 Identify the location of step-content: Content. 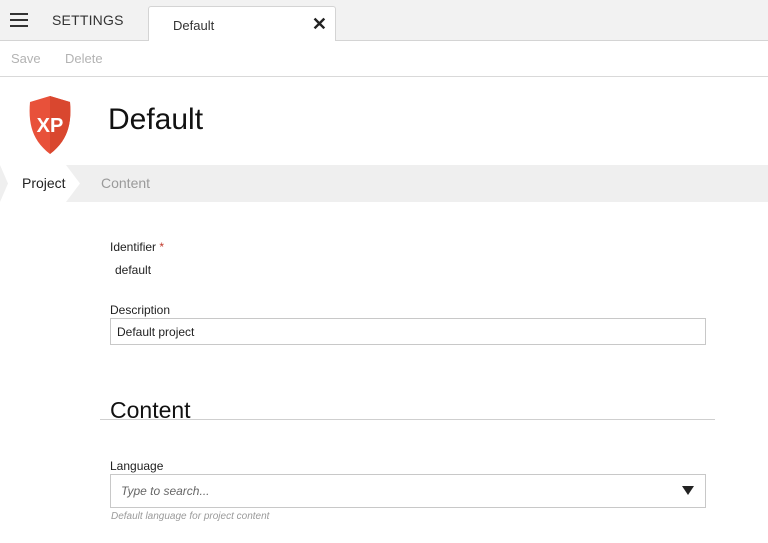
(125, 183).